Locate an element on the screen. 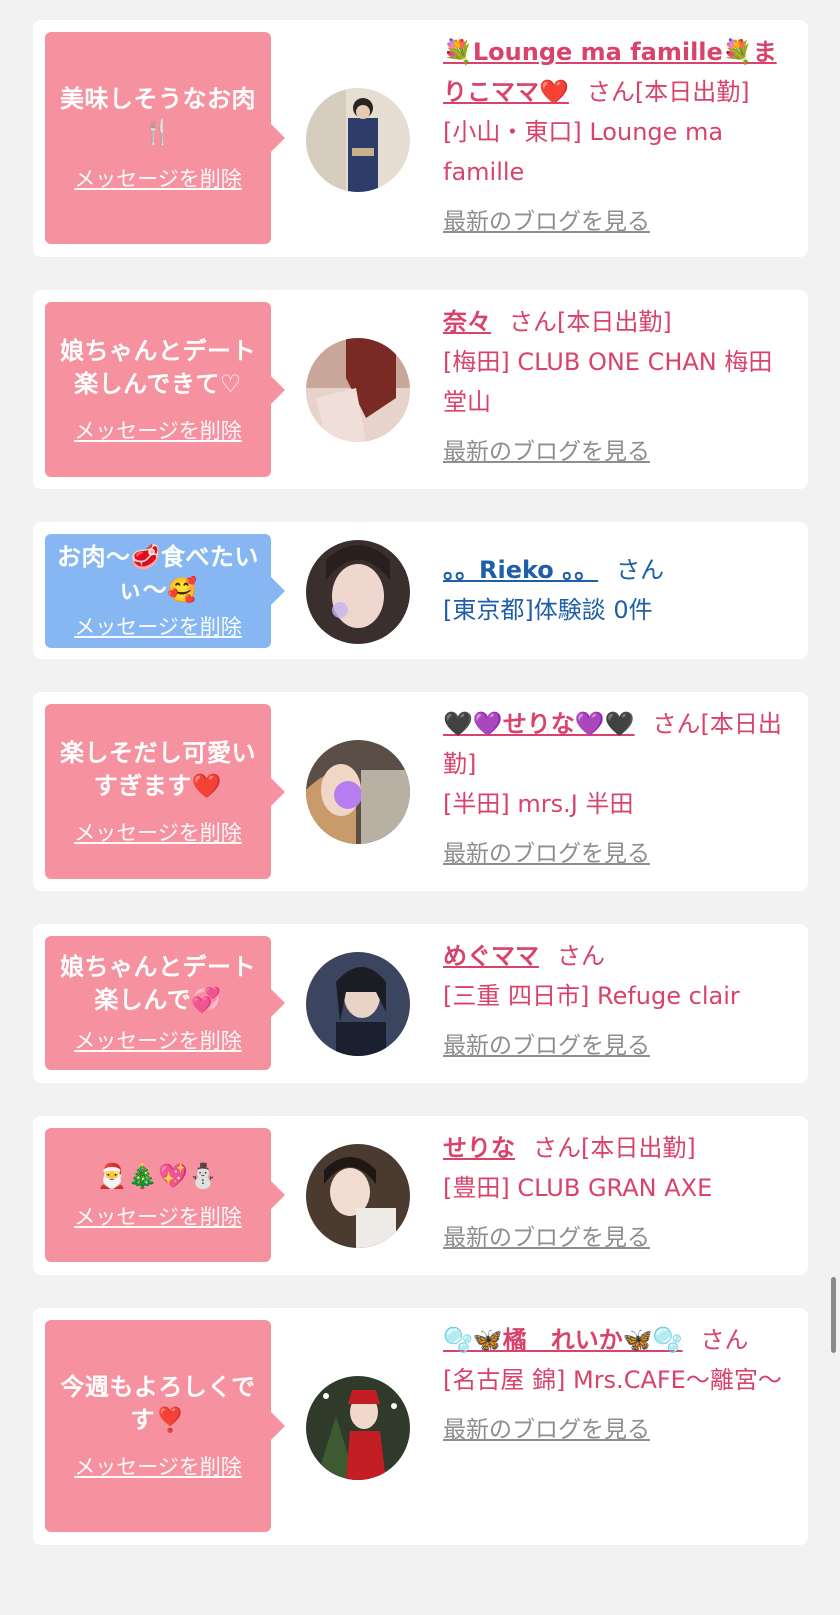 This screenshot has width=840, height=1615. message-bubble: 楽しそだし可愛いすぎます❤️ メッセージを削除 is located at coordinates (165, 791).